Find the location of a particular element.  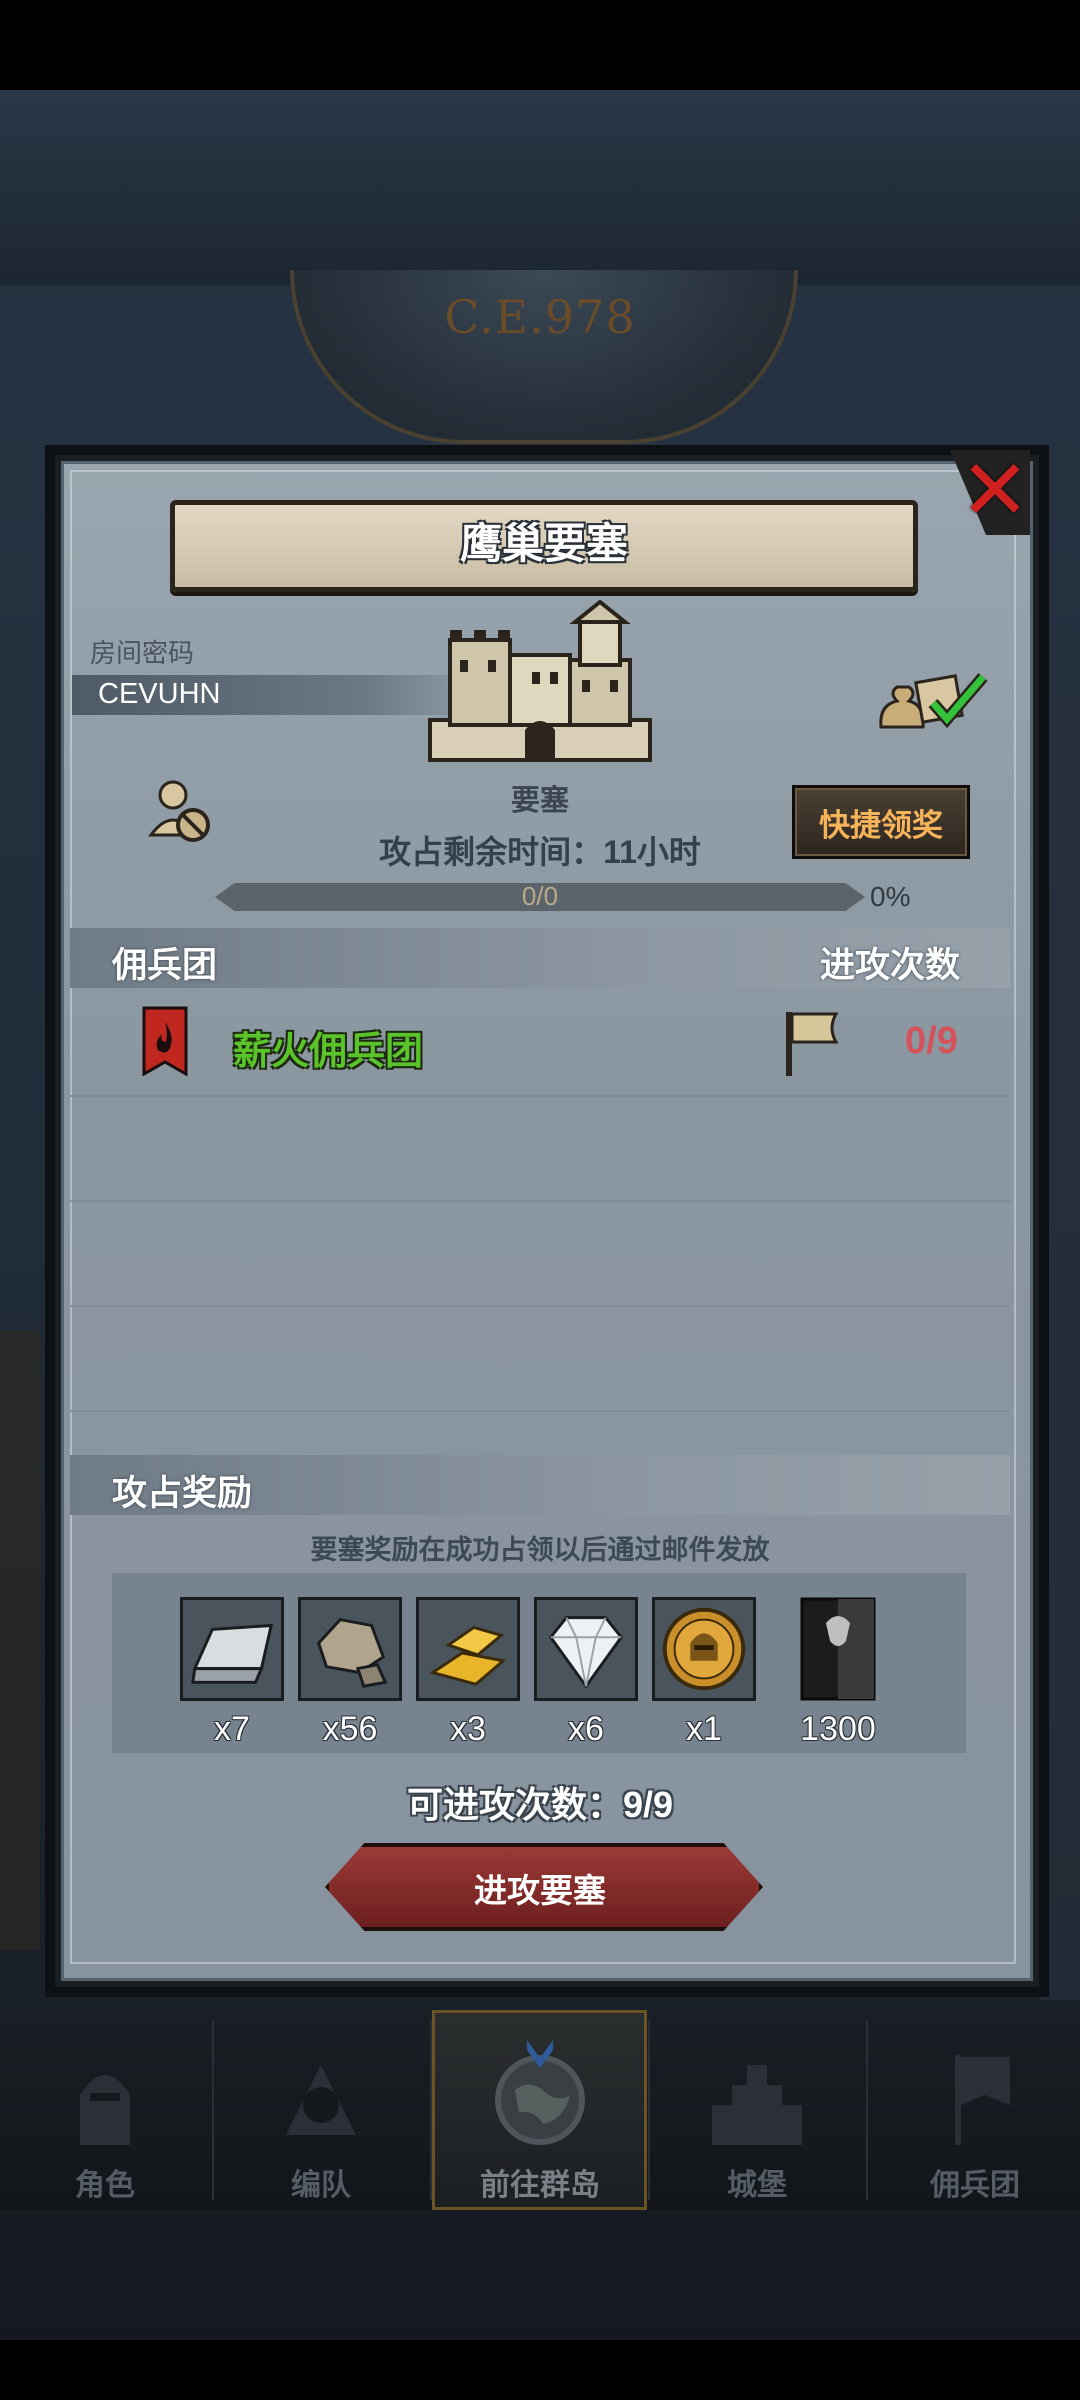

reward-count: x56 is located at coordinates (350, 1729).